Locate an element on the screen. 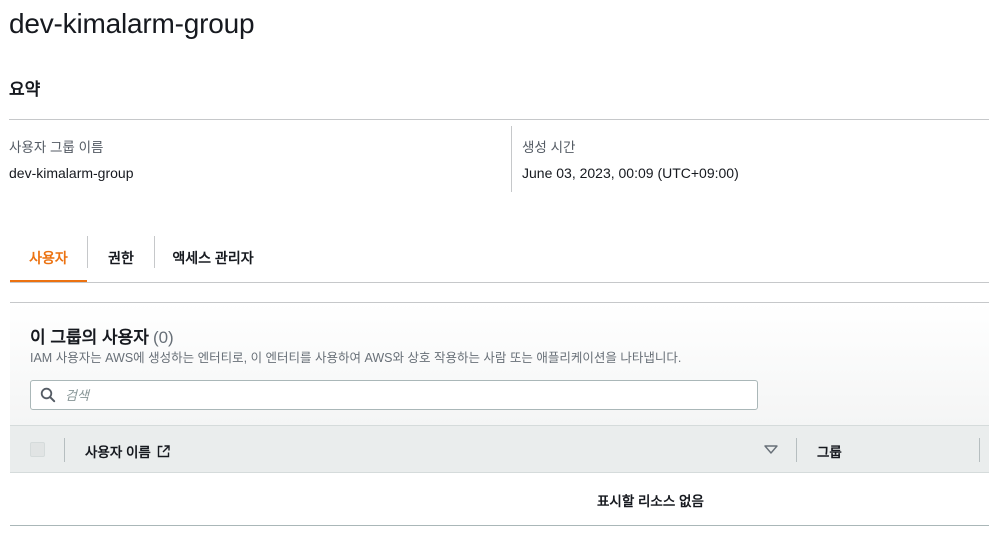  created-time-value: June 03, 2023, 00:09 (UTC+09:00) is located at coordinates (630, 173).